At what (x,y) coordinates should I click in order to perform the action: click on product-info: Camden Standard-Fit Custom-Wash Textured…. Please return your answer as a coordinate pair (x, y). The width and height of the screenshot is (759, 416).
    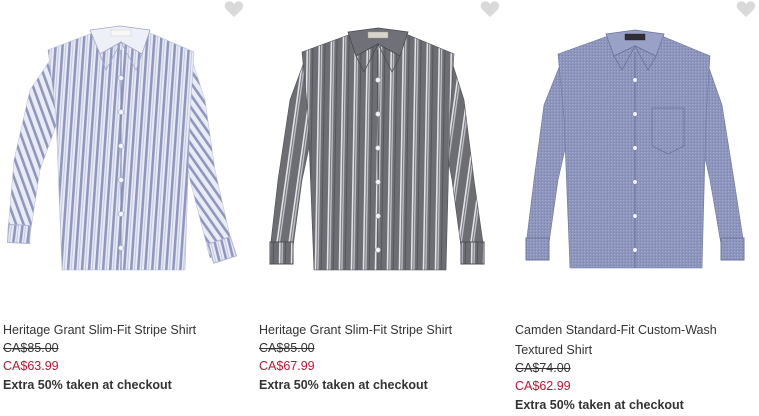
    Looking at the image, I should click on (633, 367).